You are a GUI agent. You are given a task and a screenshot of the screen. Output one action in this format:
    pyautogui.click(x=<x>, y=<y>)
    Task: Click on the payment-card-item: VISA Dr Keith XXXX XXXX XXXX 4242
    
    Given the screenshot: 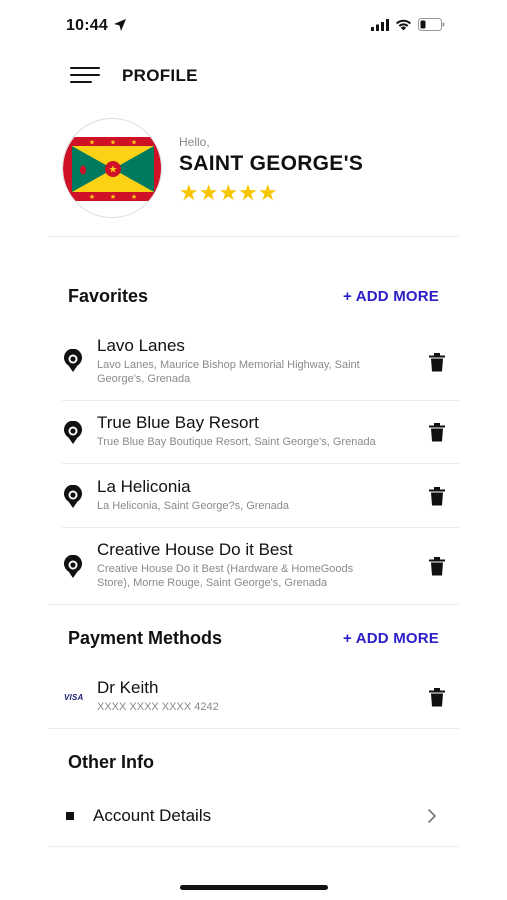 What is the action you would take?
    pyautogui.click(x=253, y=699)
    